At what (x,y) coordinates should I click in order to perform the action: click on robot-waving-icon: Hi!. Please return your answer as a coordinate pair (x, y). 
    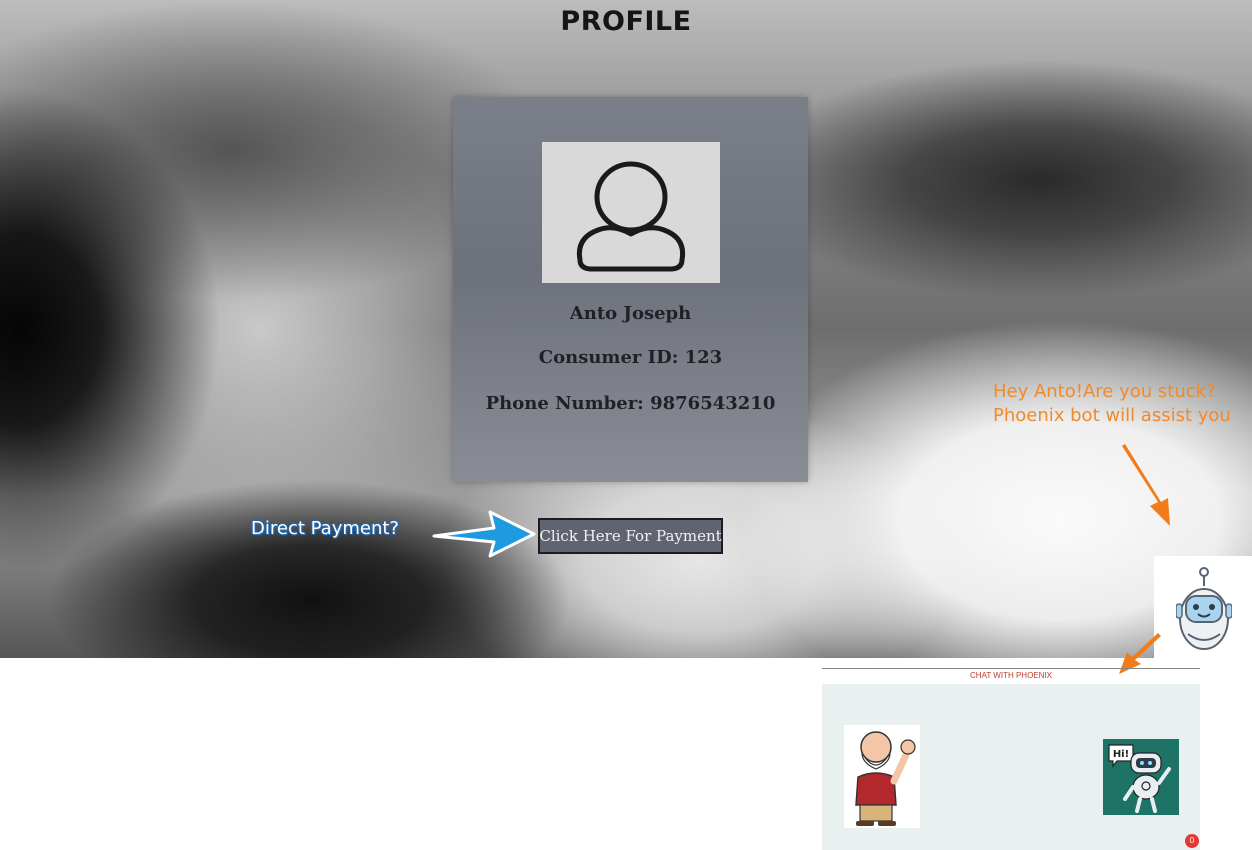
    Looking at the image, I should click on (1139, 778).